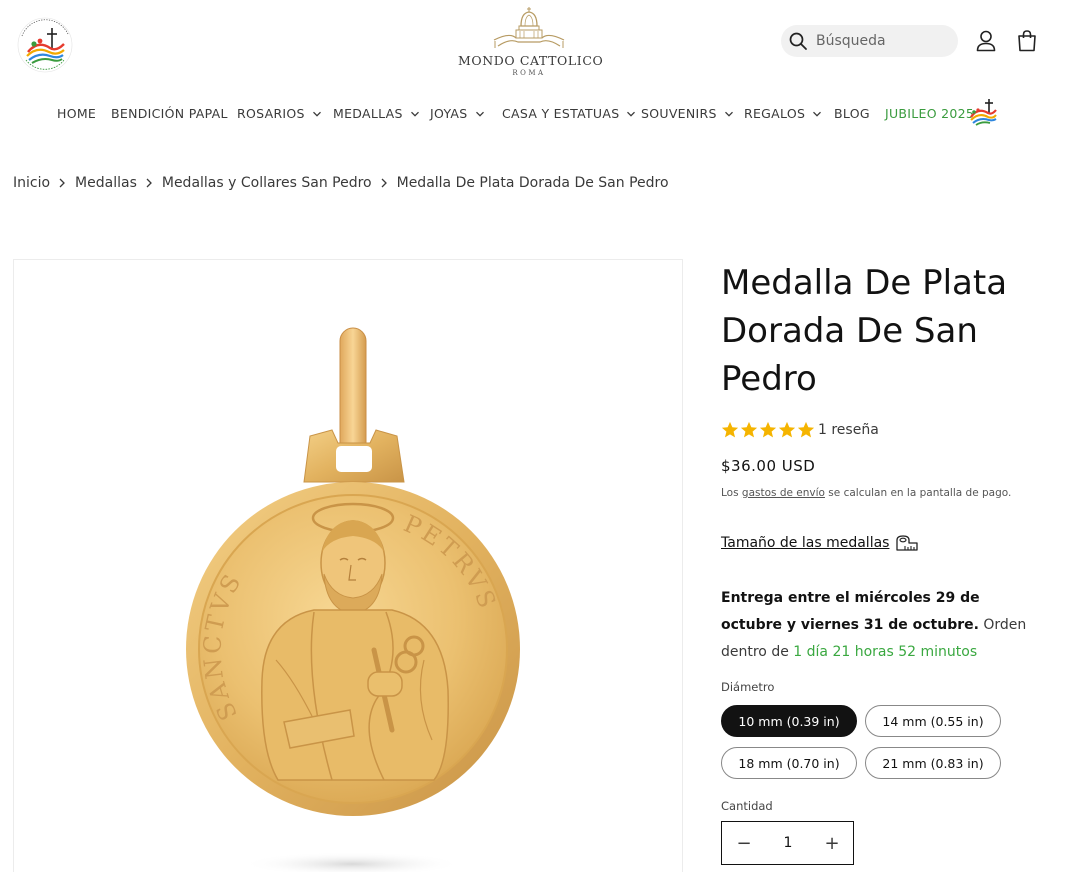  I want to click on nav-item-casa-y-estatuas: CASA Y ESTATUAS, so click(569, 113).